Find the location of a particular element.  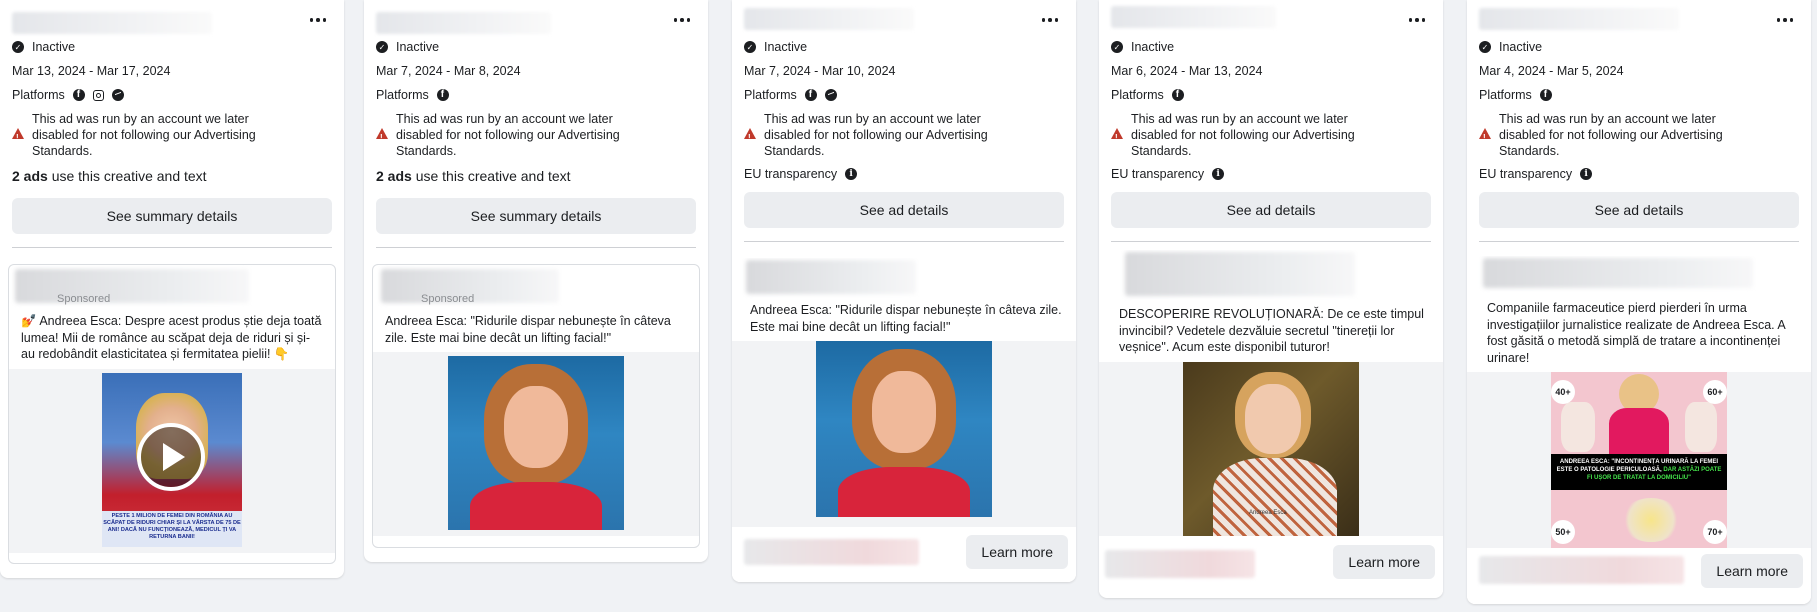

blurred-advertiser-name is located at coordinates (1579, 19).